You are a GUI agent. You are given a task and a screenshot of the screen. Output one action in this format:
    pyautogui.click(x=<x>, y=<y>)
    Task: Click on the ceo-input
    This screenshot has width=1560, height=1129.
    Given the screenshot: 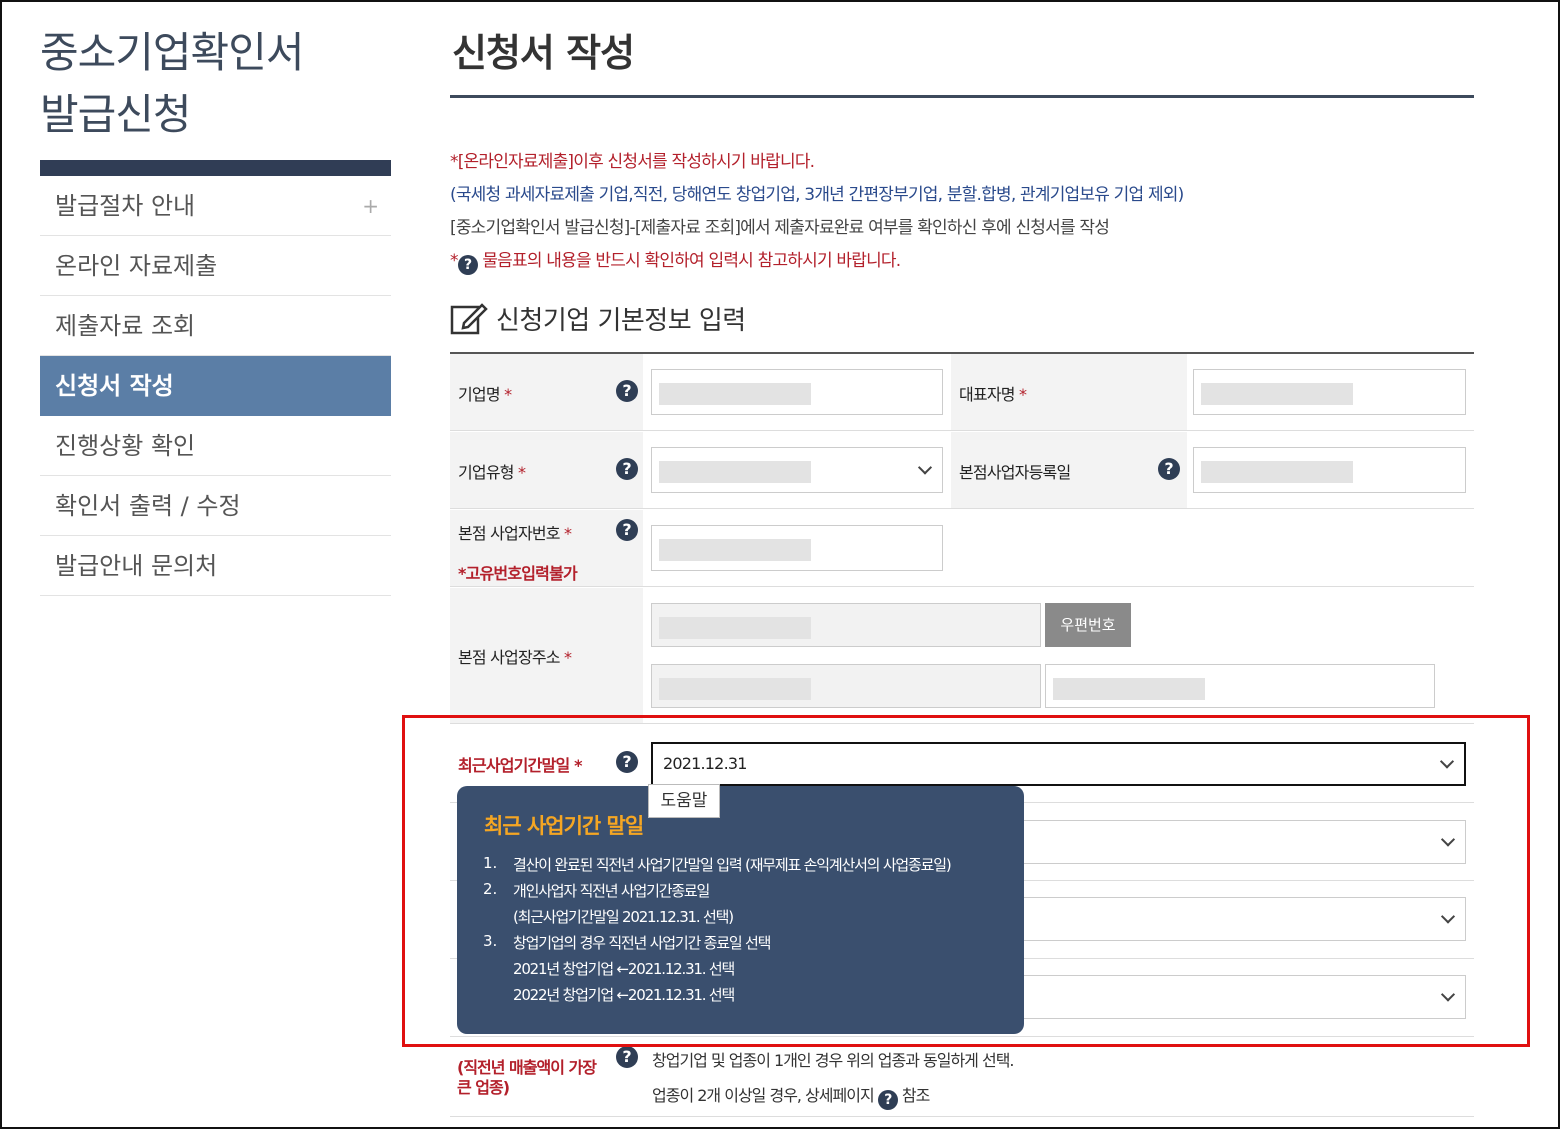 What is the action you would take?
    pyautogui.click(x=1329, y=392)
    